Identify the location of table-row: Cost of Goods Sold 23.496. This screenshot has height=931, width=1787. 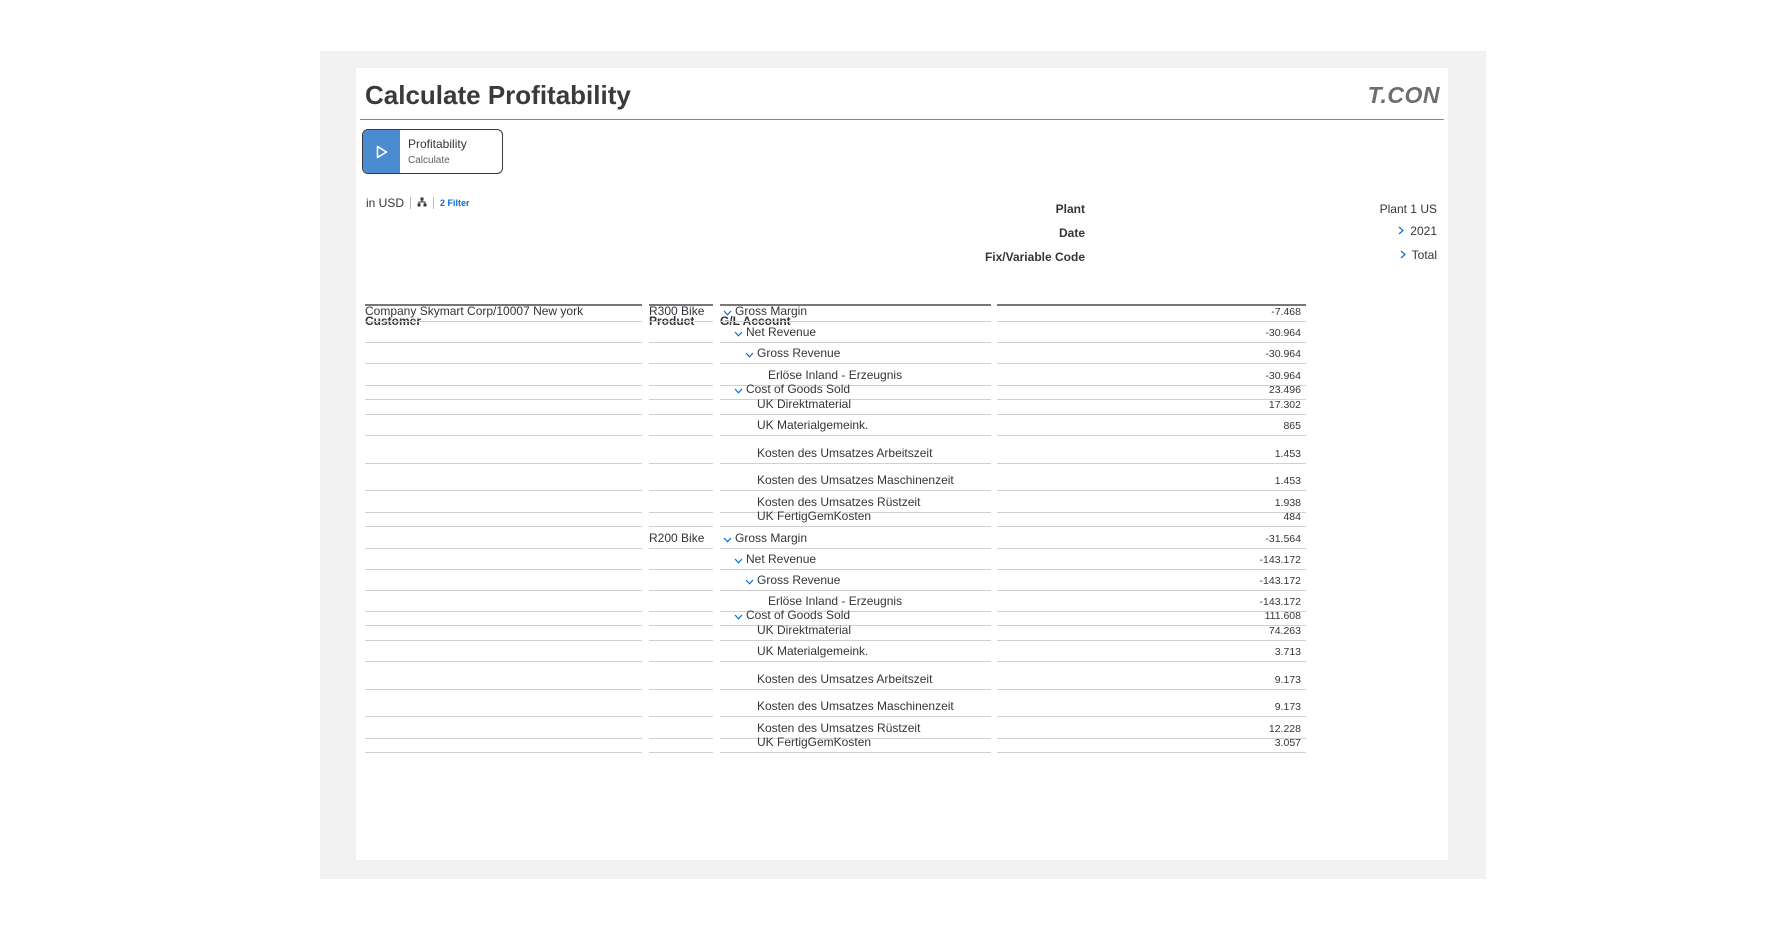
(902, 391).